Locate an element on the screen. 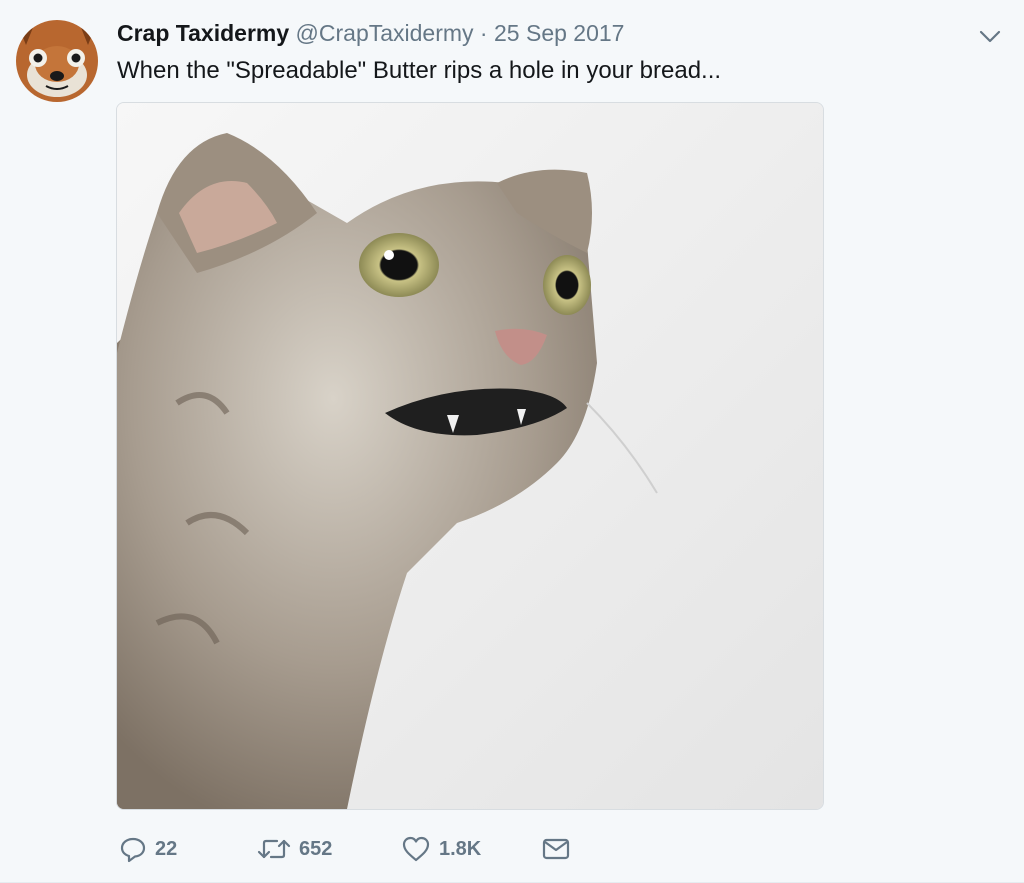  fox-avatar-image is located at coordinates (57, 61).